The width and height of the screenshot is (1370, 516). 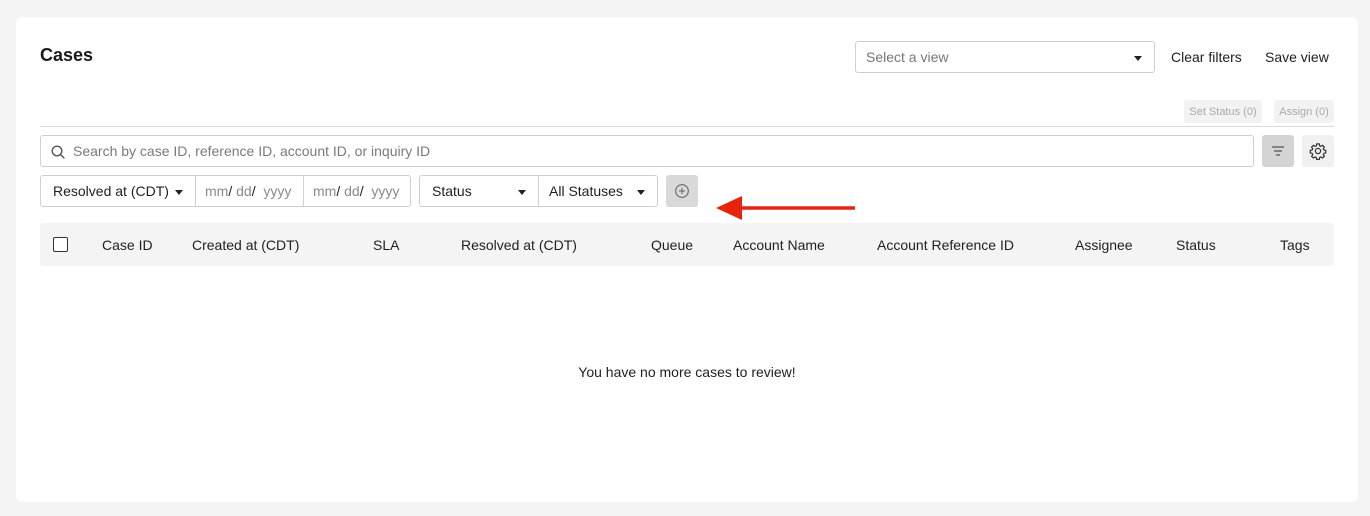 I want to click on status-value-label: All Statuses, so click(x=586, y=191).